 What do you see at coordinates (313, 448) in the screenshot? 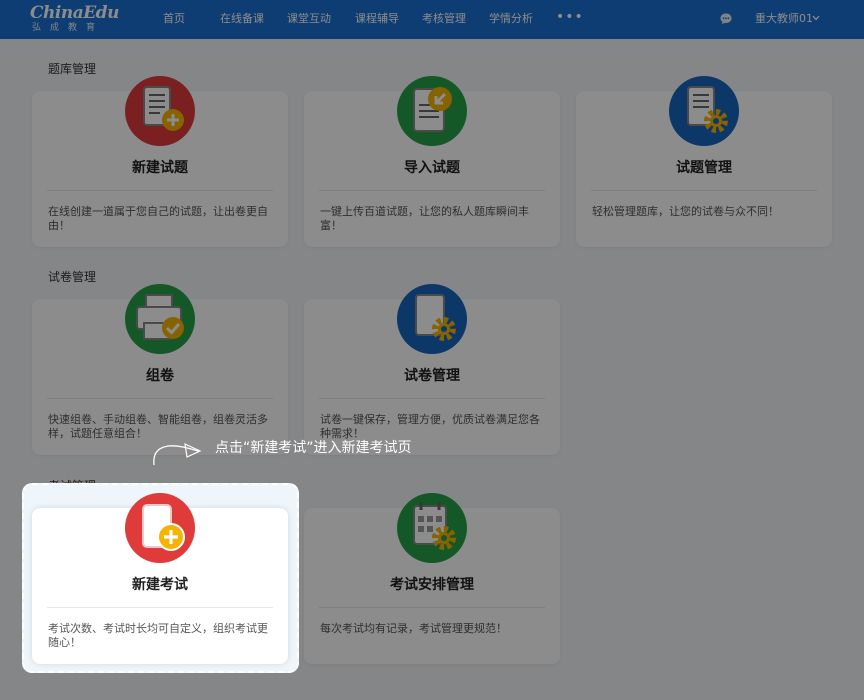
I see `tour-hint-text: 点击“新建考试”进入新建考试页` at bounding box center [313, 448].